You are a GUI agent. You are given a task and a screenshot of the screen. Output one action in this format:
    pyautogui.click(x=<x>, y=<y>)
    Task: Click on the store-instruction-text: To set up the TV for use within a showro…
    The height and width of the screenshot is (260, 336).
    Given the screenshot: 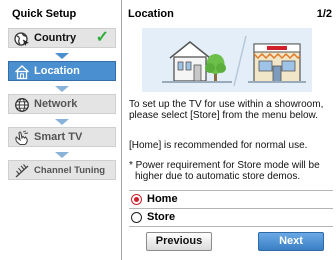 What is the action you would take?
    pyautogui.click(x=226, y=110)
    